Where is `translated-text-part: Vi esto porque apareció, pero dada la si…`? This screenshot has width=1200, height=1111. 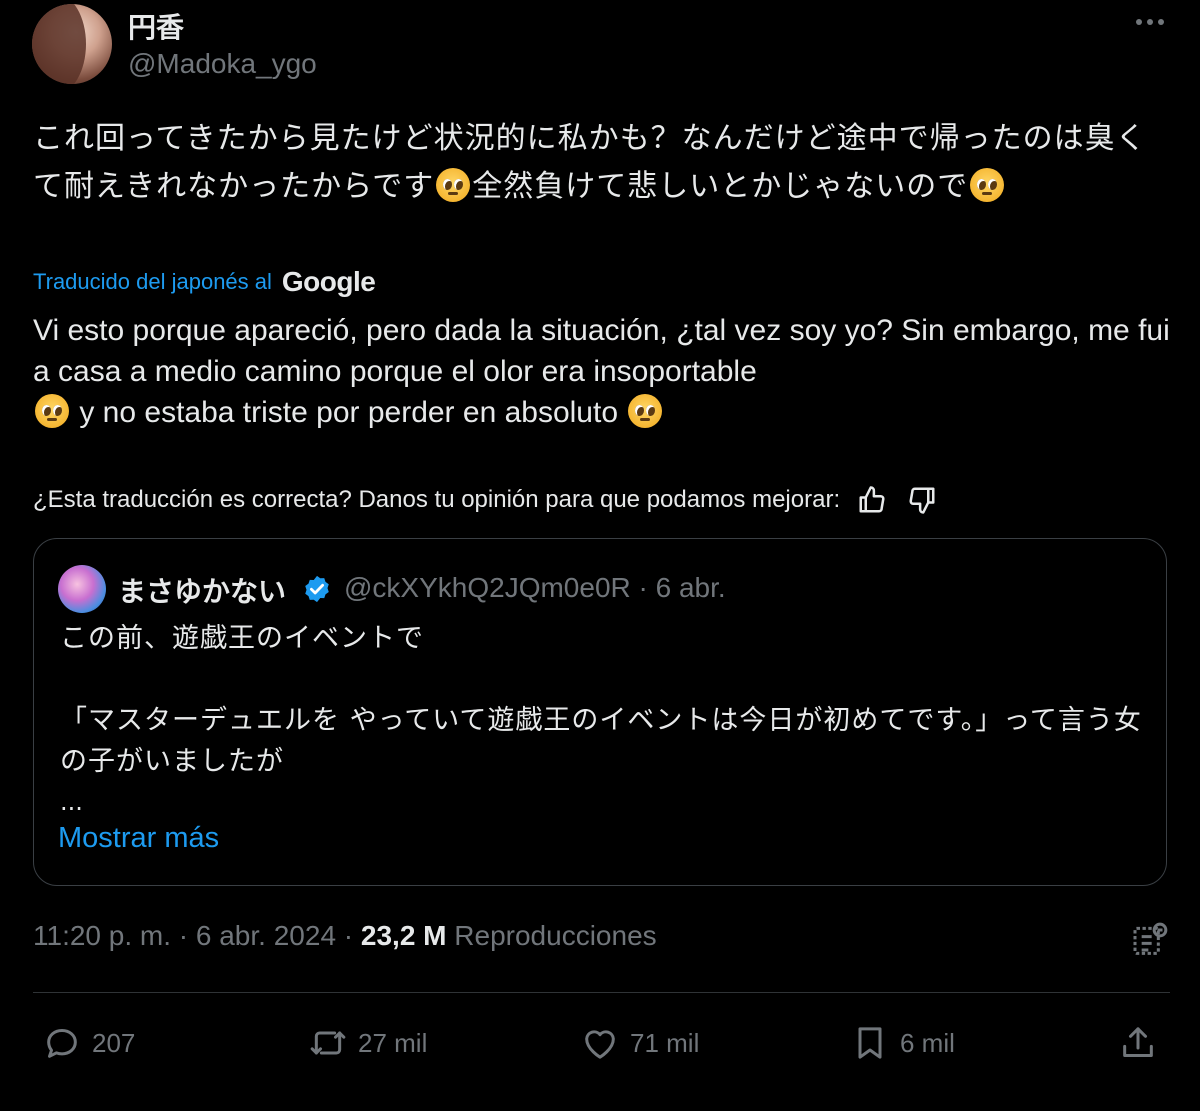 translated-text-part: Vi esto porque apareció, pero dada la si… is located at coordinates (601, 351).